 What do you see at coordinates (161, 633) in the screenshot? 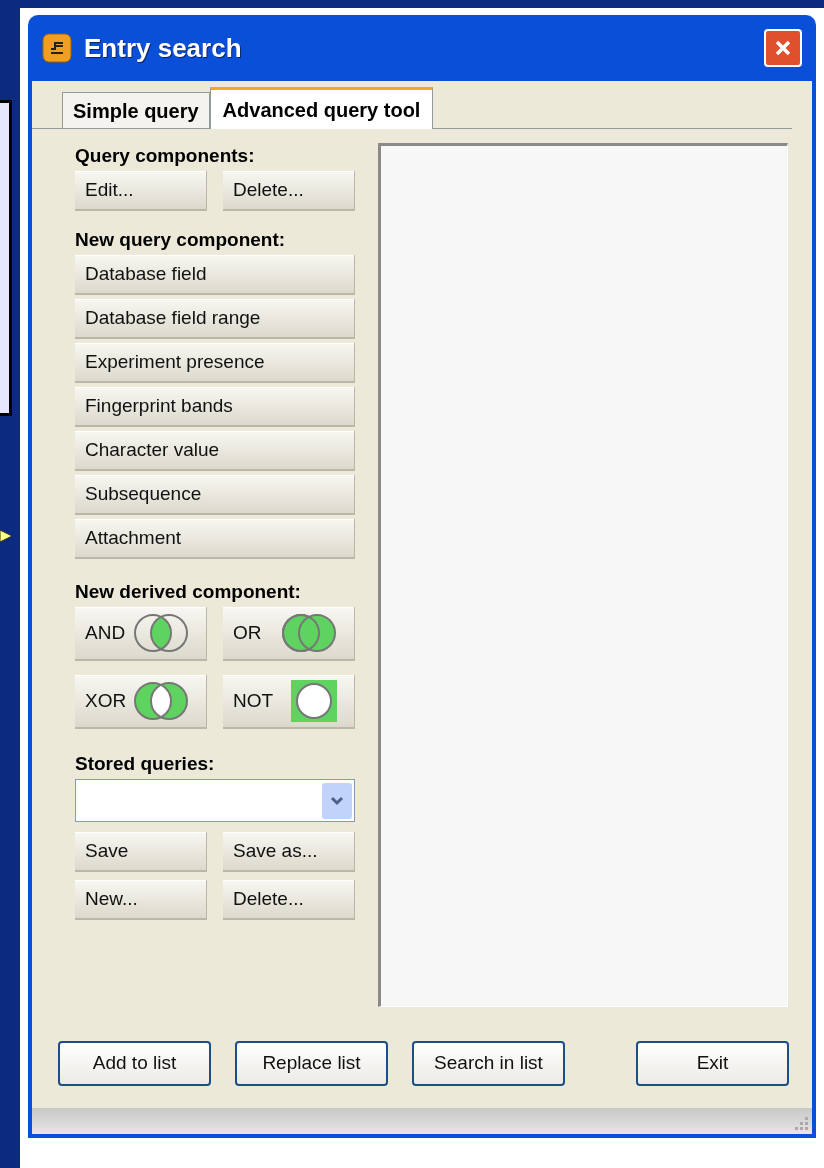
I see `intersection-icon` at bounding box center [161, 633].